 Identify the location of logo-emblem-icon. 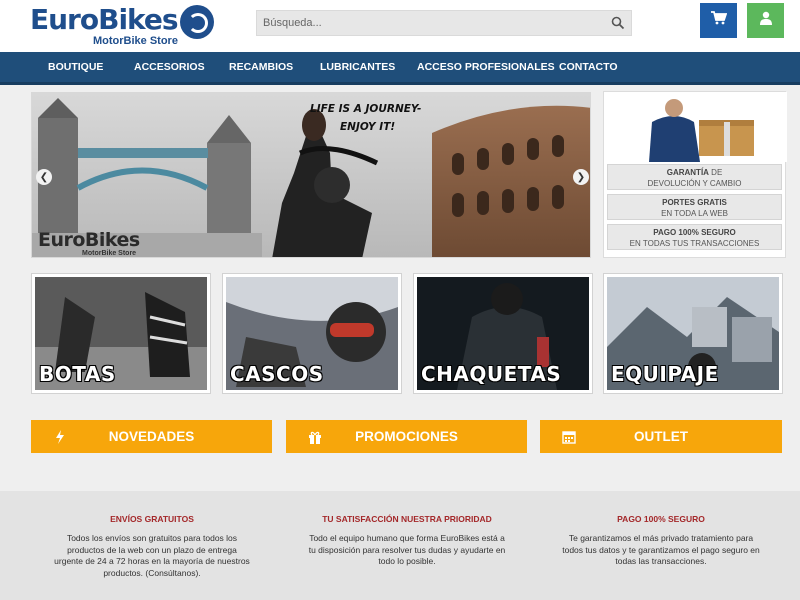
(197, 22).